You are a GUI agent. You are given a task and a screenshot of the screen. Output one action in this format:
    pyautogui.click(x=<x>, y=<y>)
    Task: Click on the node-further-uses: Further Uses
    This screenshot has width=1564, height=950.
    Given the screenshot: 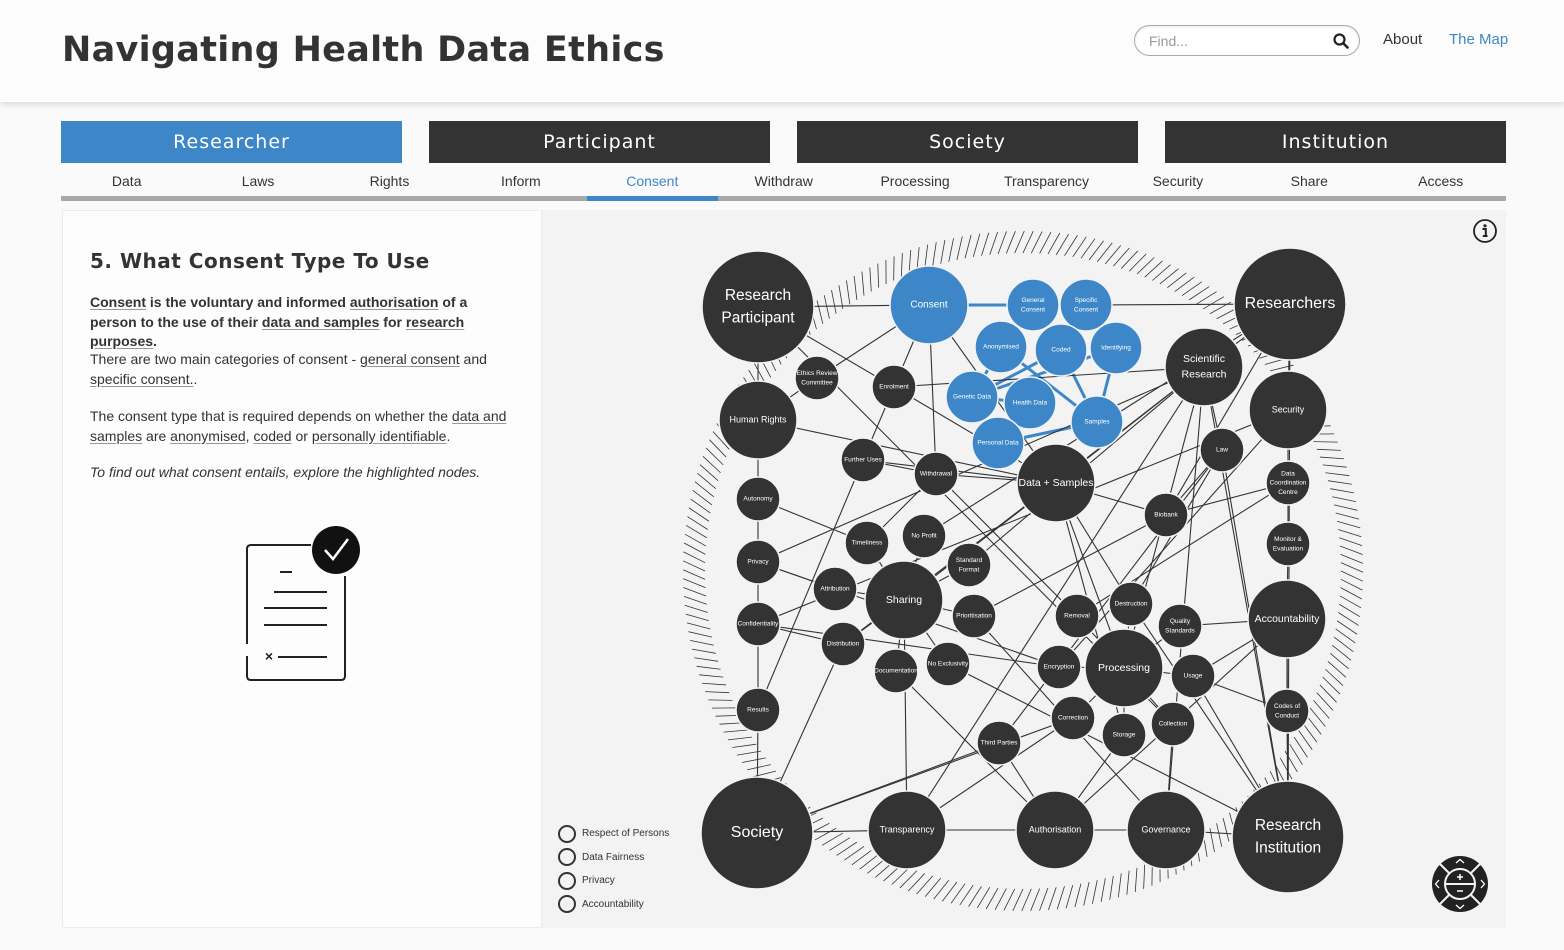 What is the action you would take?
    pyautogui.click(x=863, y=460)
    